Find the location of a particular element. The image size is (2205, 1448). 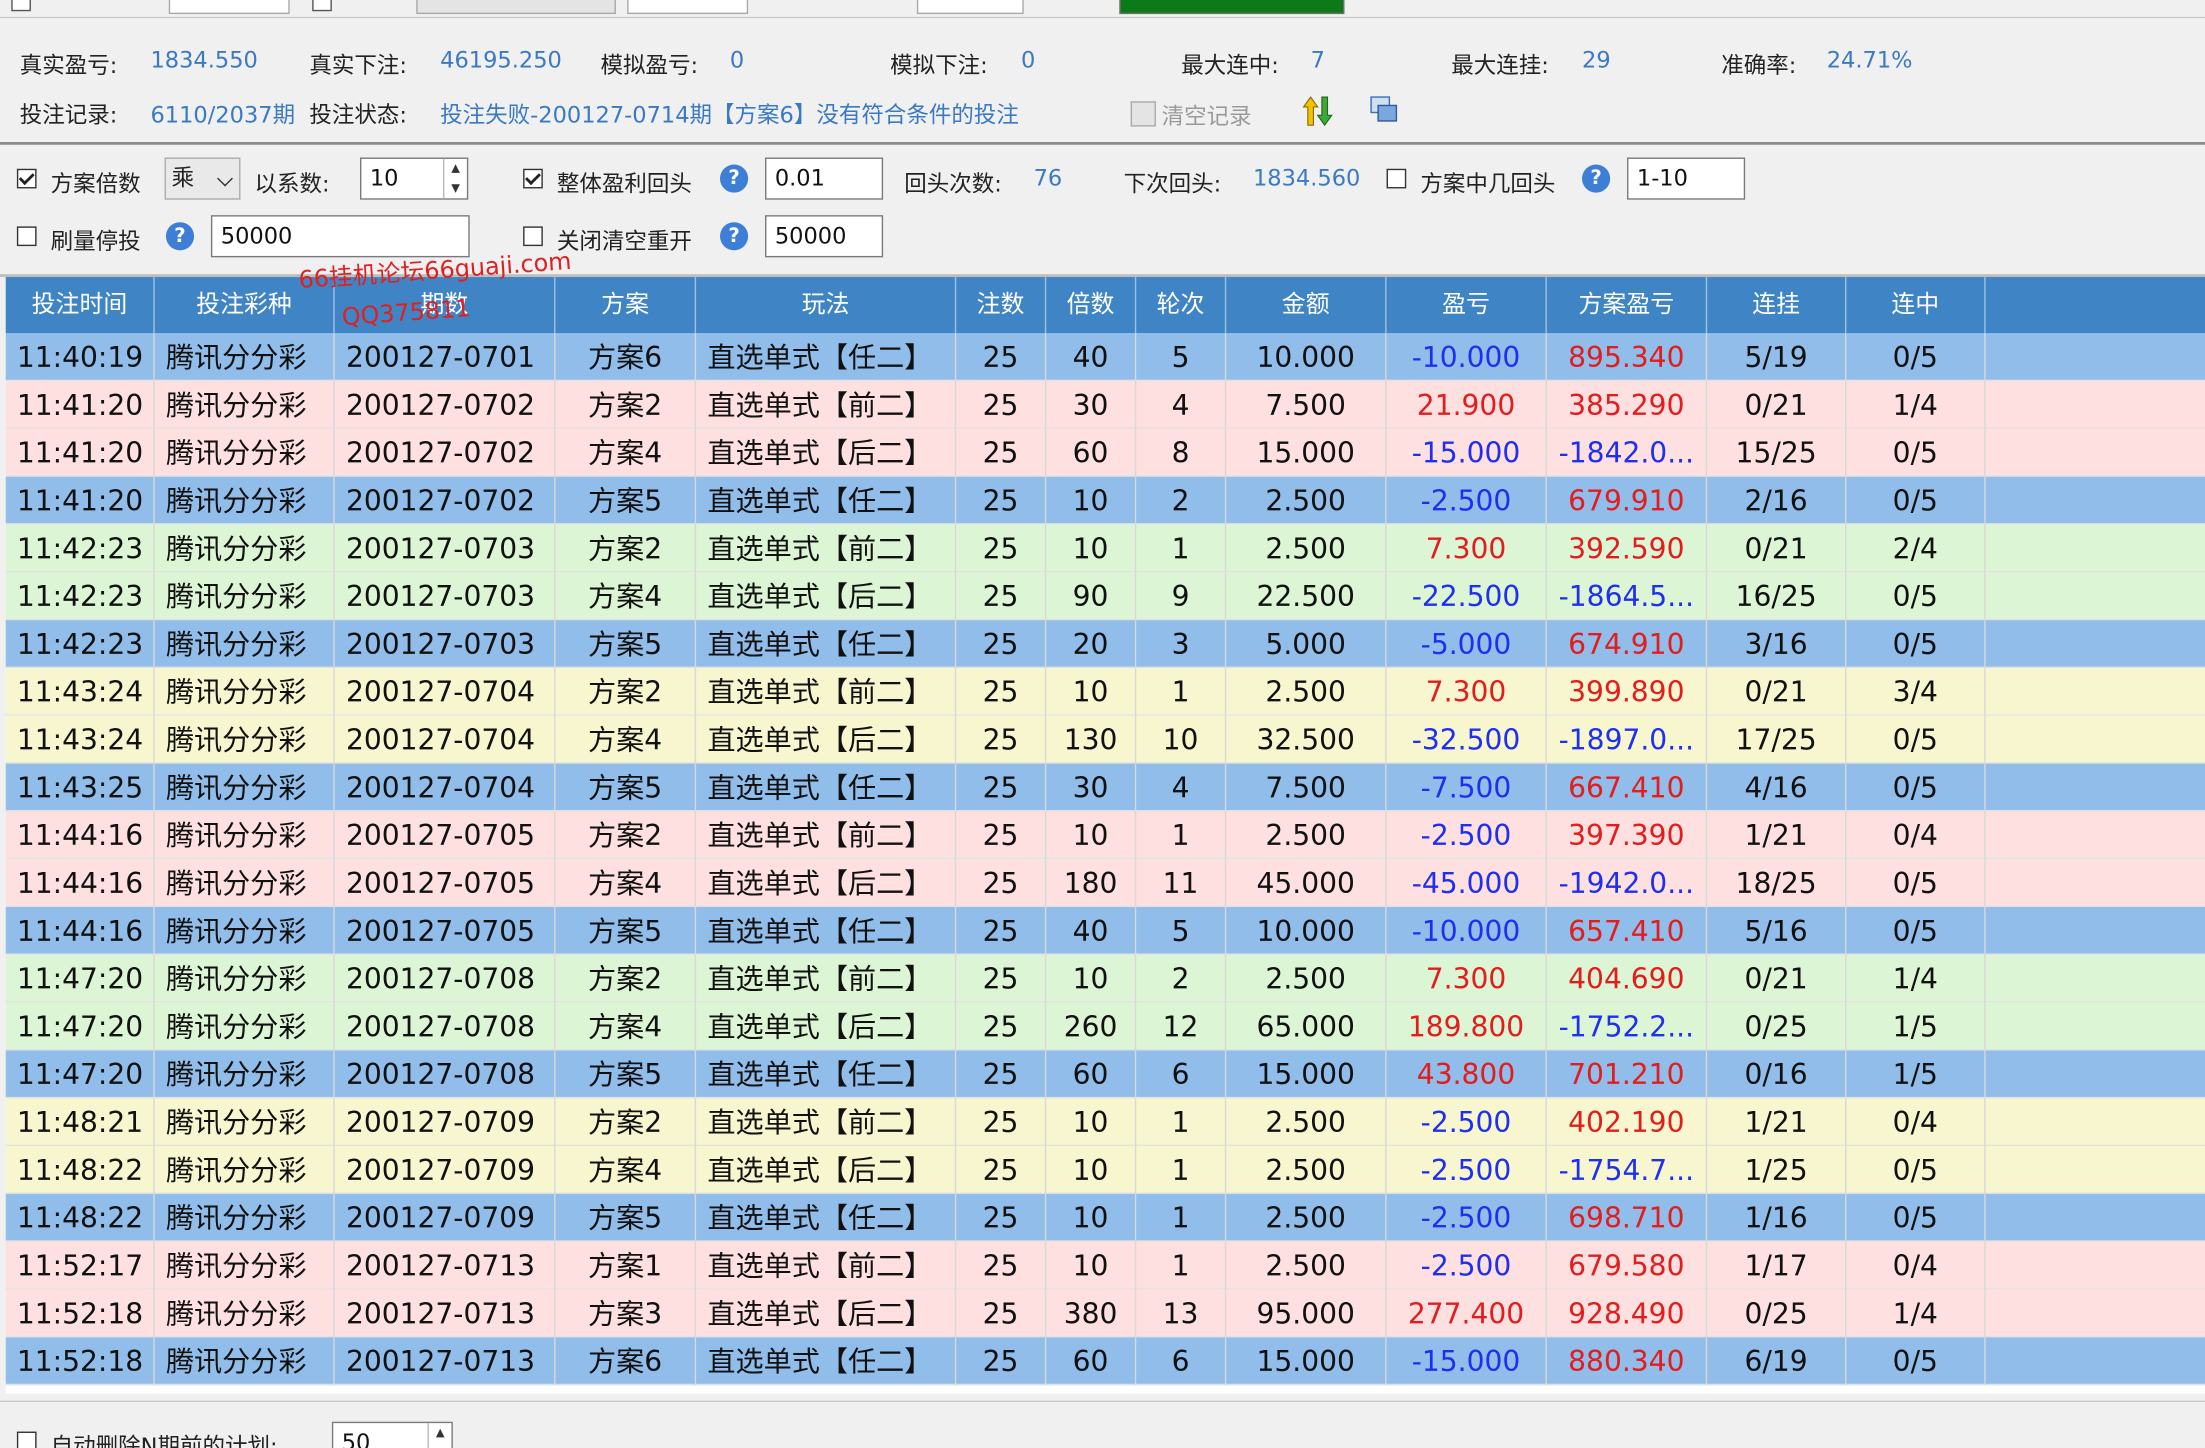

period-cell: 200127-0705 is located at coordinates (445, 883).